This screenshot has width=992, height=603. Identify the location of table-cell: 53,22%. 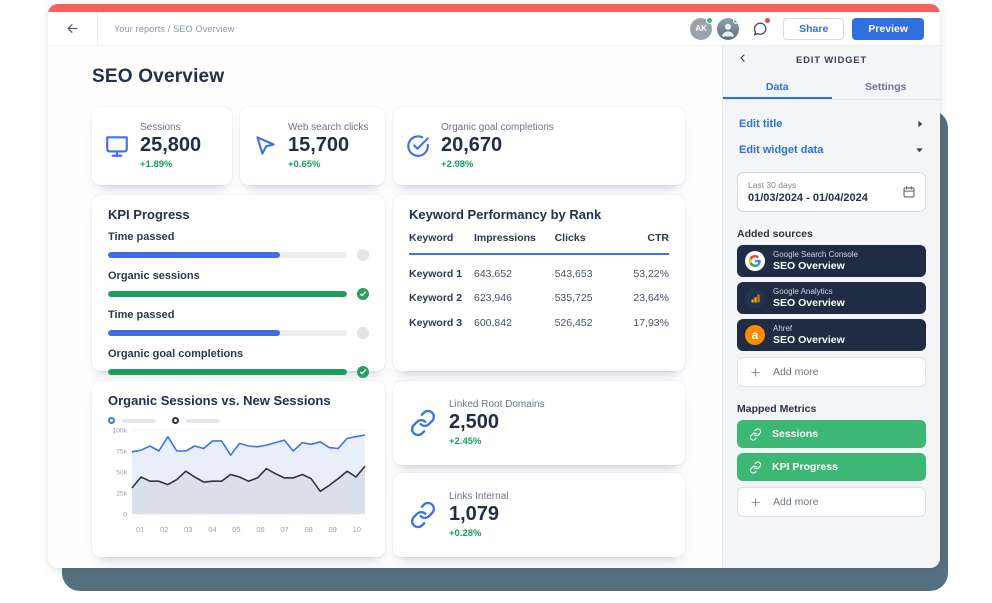
(651, 273).